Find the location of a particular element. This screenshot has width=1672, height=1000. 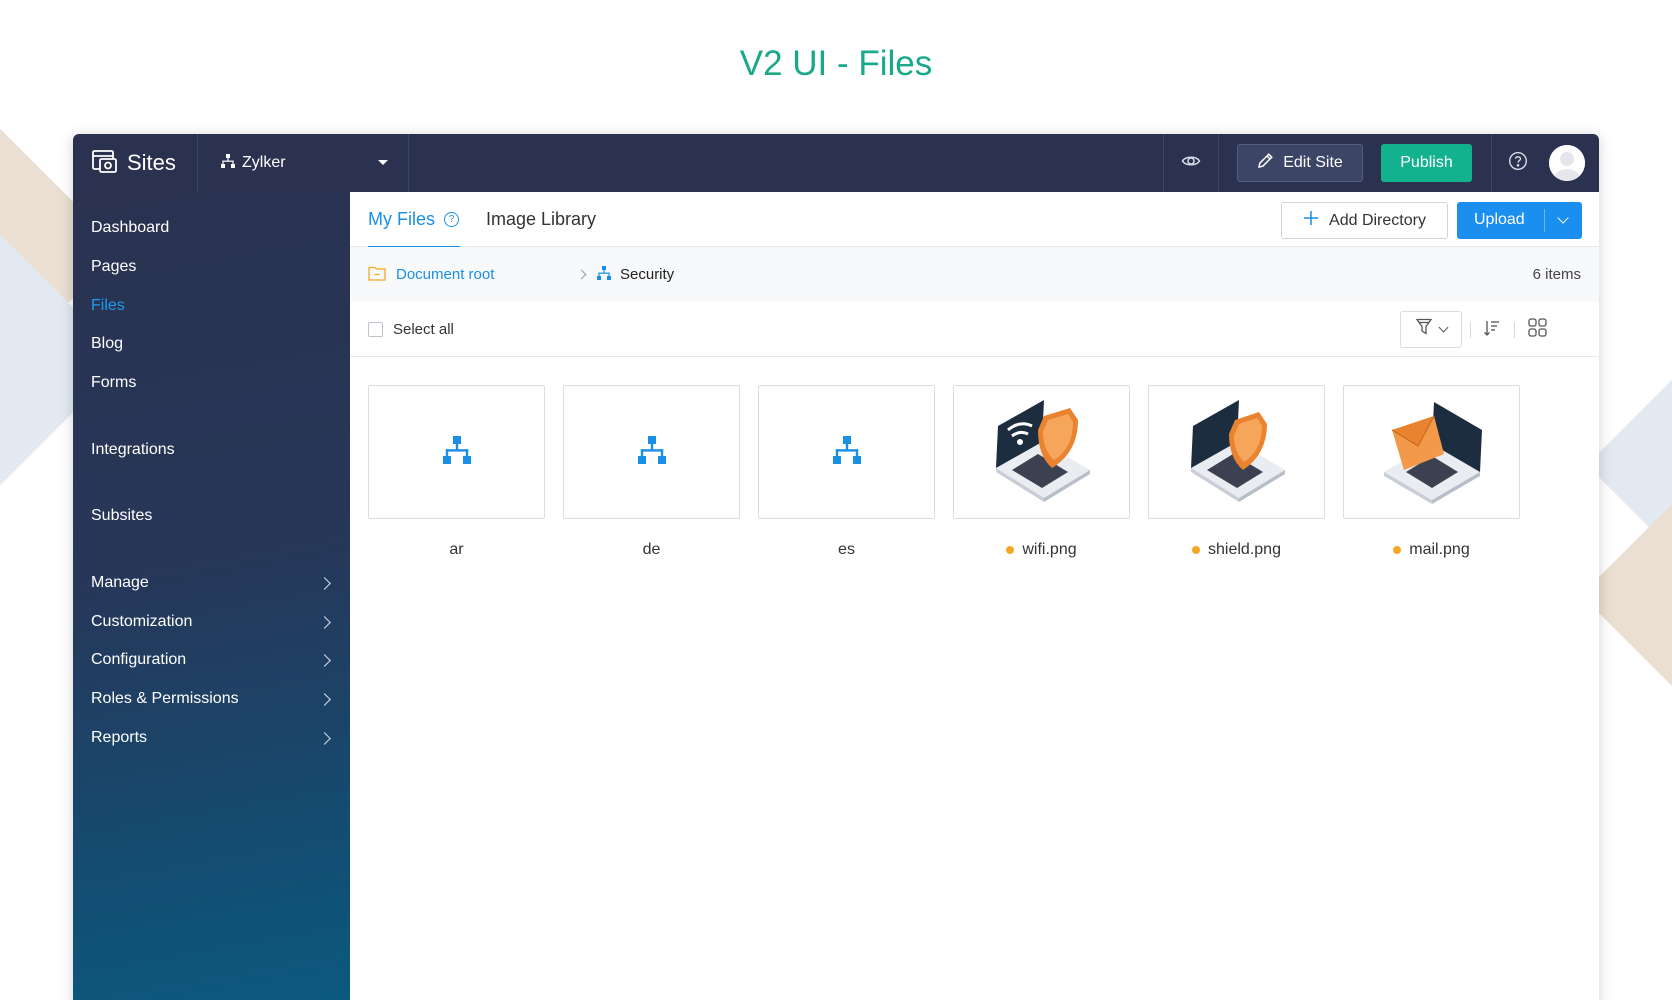

upload-label: Upload is located at coordinates (1499, 219).